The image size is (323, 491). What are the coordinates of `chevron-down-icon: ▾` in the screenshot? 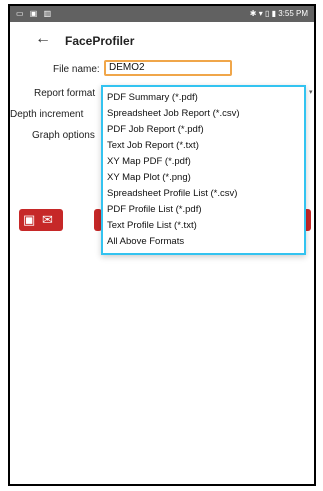 It's located at (311, 92).